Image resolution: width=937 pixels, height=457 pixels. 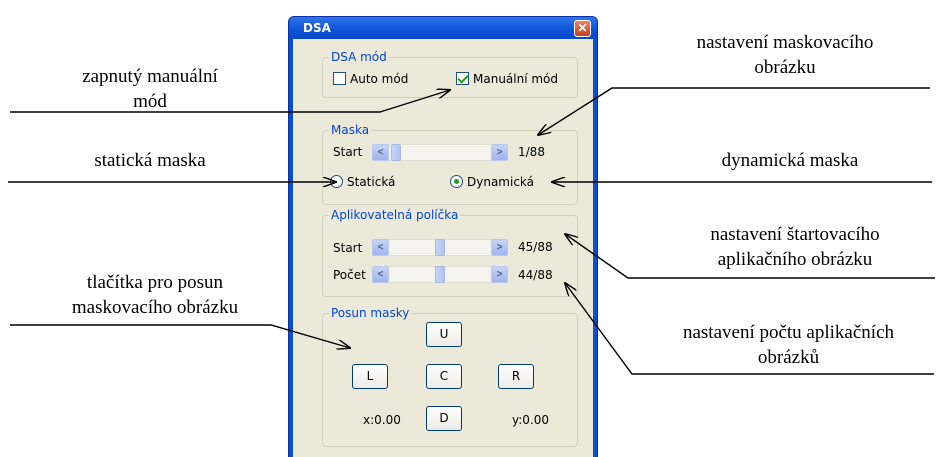 I want to click on close-icon: ✕, so click(x=582, y=28).